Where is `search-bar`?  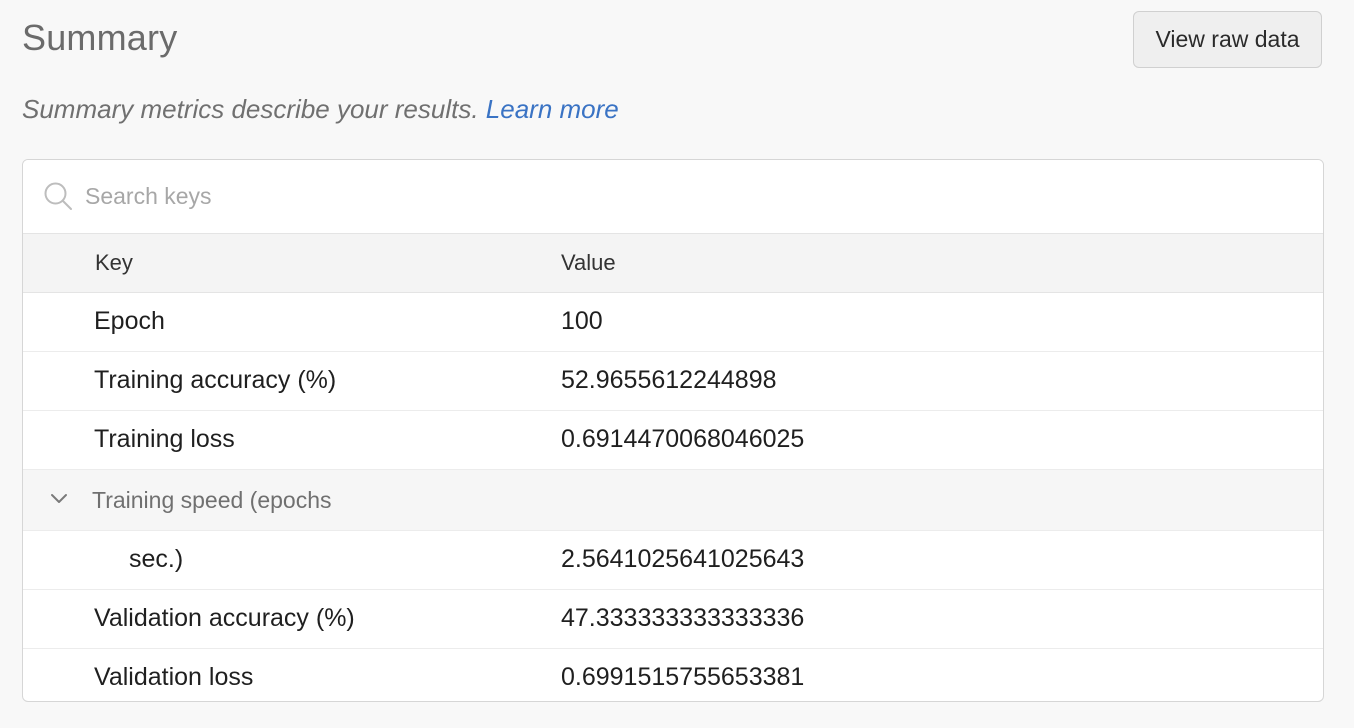
search-bar is located at coordinates (673, 197).